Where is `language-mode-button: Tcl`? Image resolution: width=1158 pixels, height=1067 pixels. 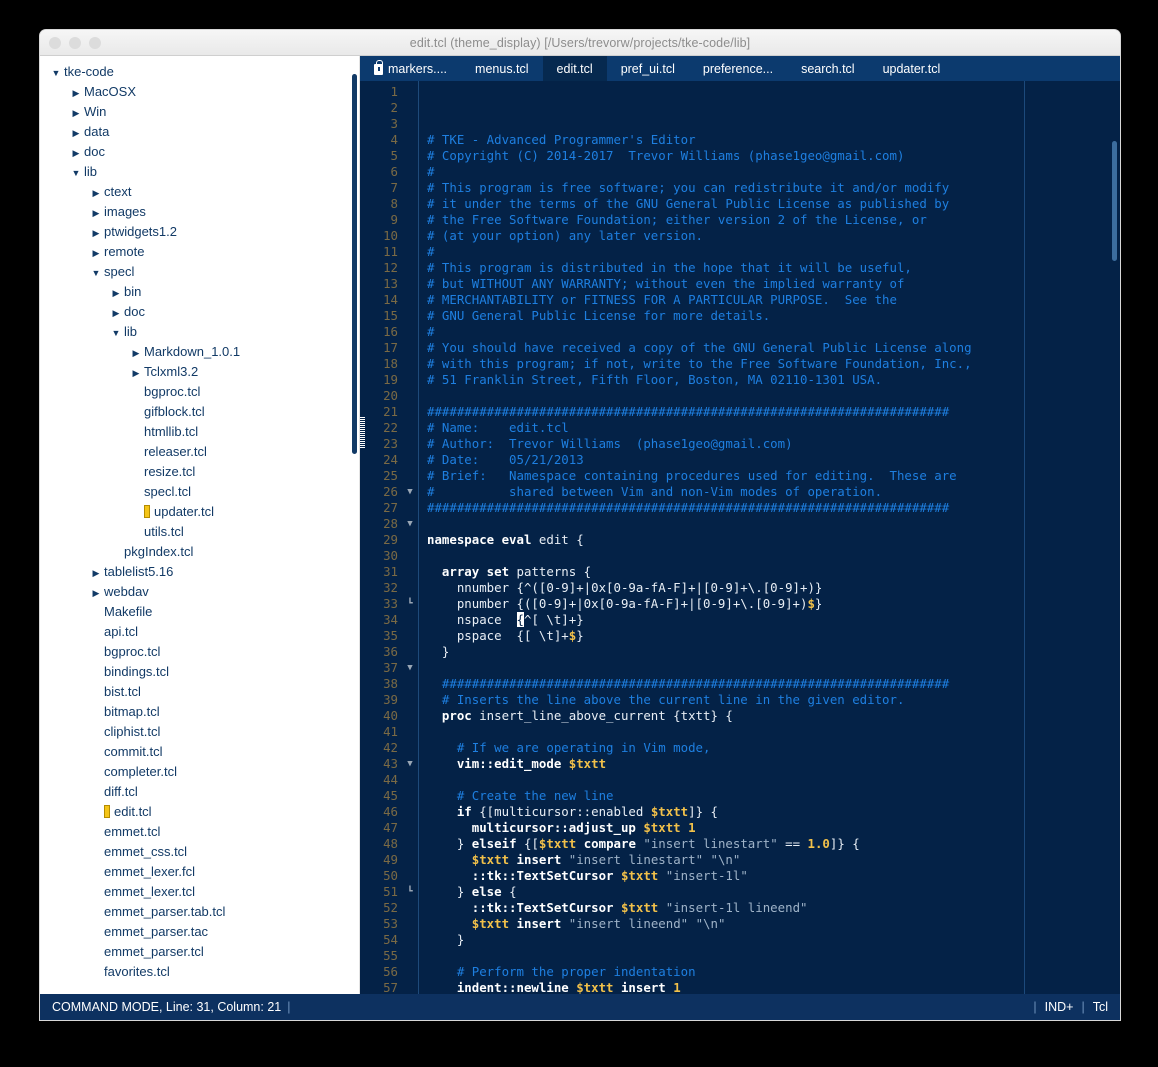 language-mode-button: Tcl is located at coordinates (1100, 1007).